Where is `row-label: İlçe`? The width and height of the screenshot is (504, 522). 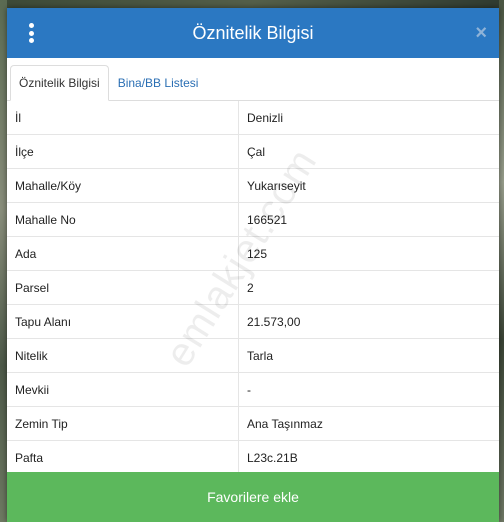
row-label: İlçe is located at coordinates (123, 151).